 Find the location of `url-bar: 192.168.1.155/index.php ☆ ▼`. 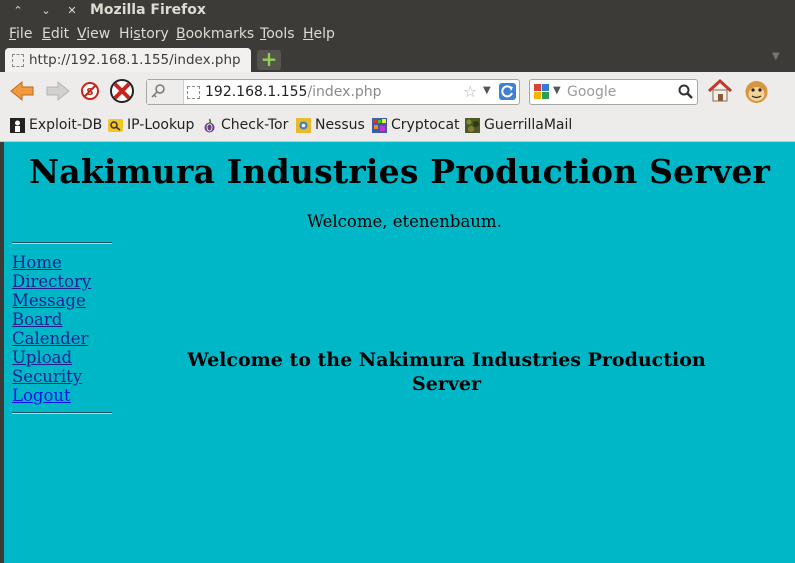

url-bar: 192.168.1.155/index.php ☆ ▼ is located at coordinates (333, 92).